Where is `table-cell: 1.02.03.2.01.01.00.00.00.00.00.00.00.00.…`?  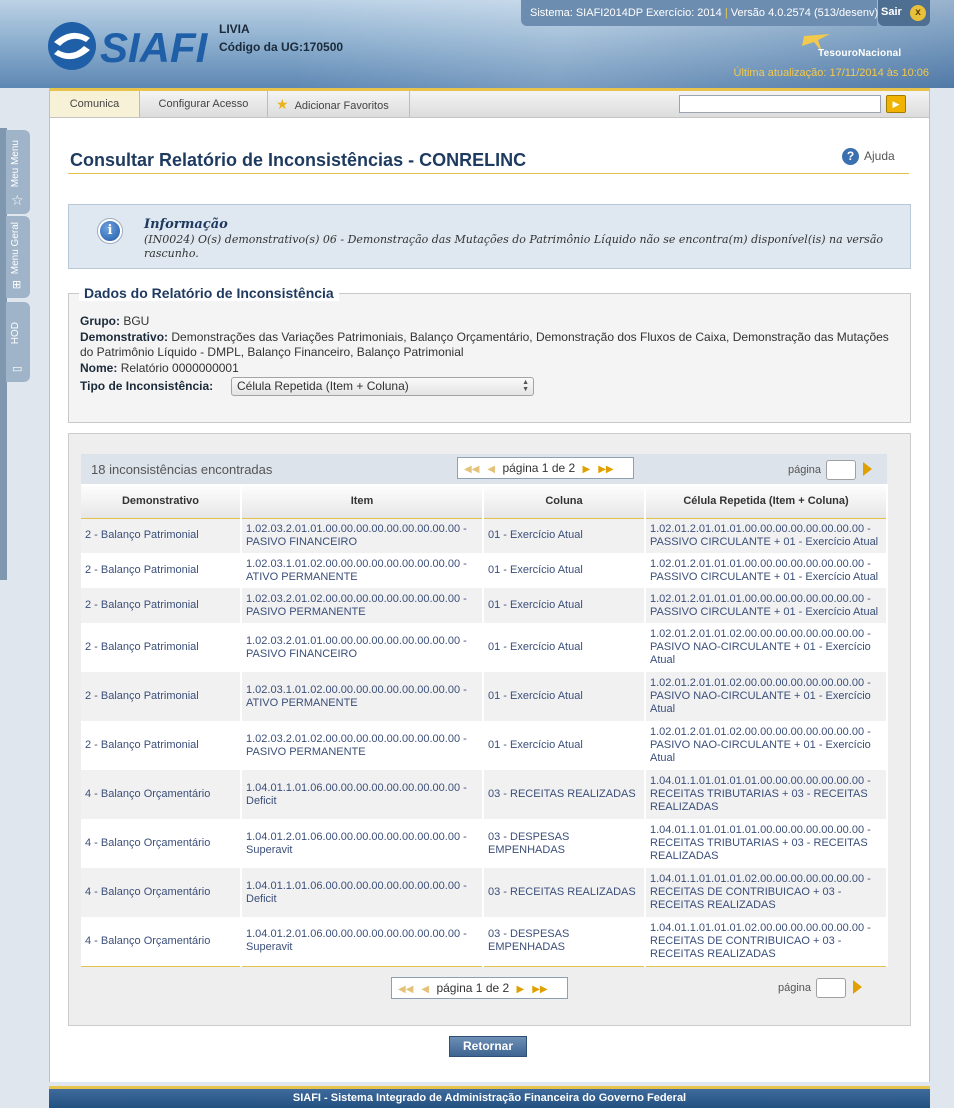 table-cell: 1.02.03.2.01.01.00.00.00.00.00.00.00.00.… is located at coordinates (362, 535).